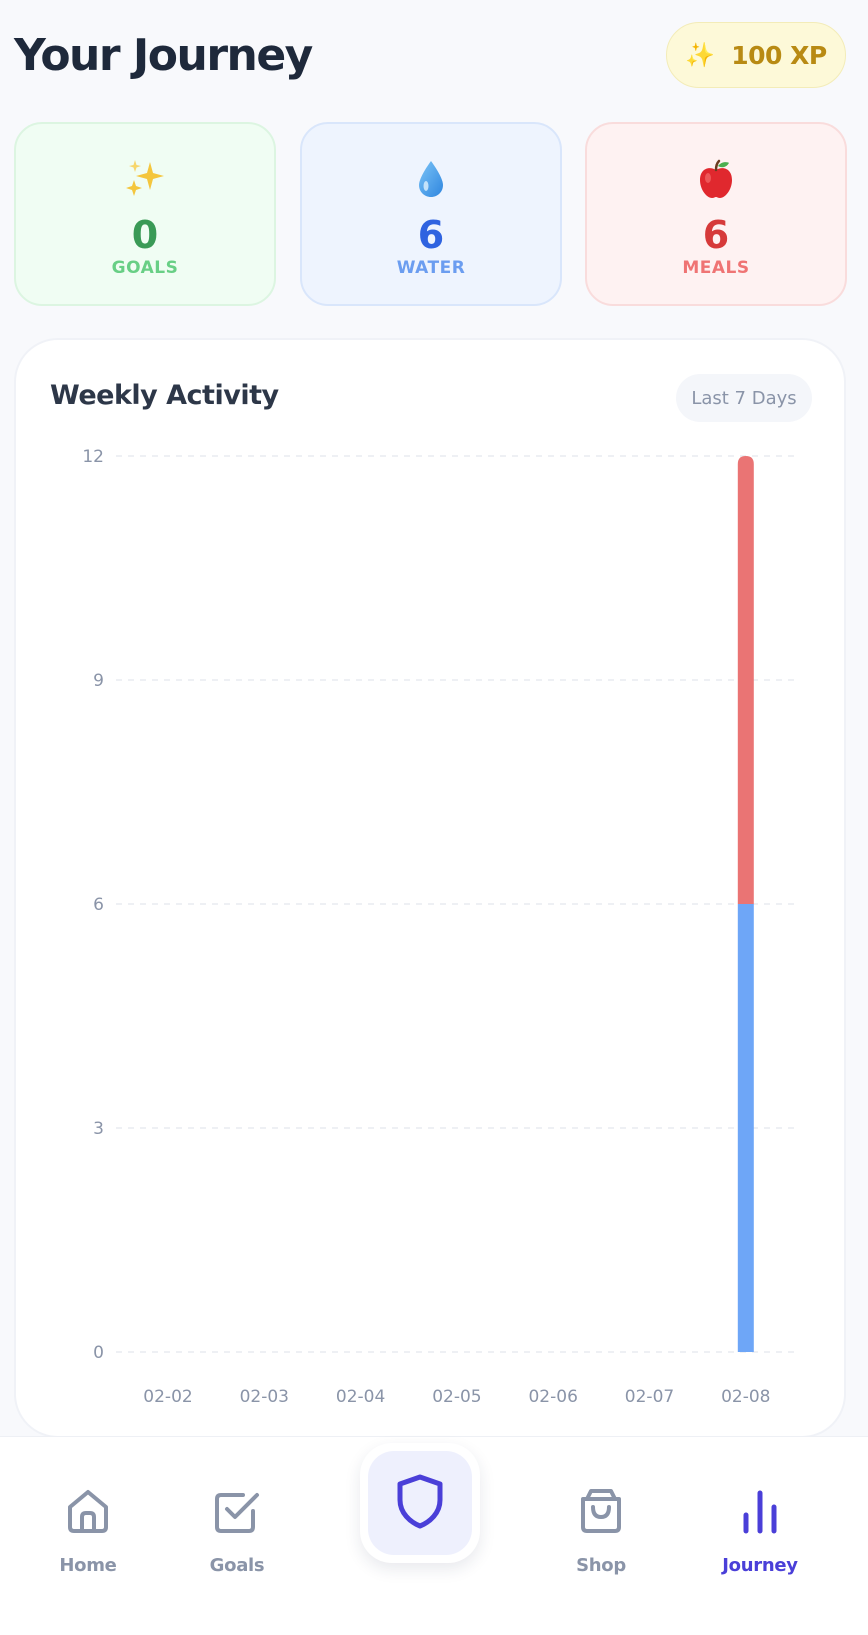 The image size is (868, 1635). I want to click on stats-row: 0 GOALS 6 WATER 6 MEALS, so click(430, 214).